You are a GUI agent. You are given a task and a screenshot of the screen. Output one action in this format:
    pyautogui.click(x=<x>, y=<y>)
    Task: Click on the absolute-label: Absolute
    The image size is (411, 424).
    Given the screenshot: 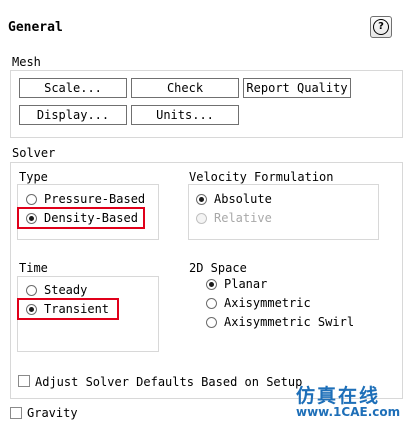 What is the action you would take?
    pyautogui.click(x=243, y=199)
    